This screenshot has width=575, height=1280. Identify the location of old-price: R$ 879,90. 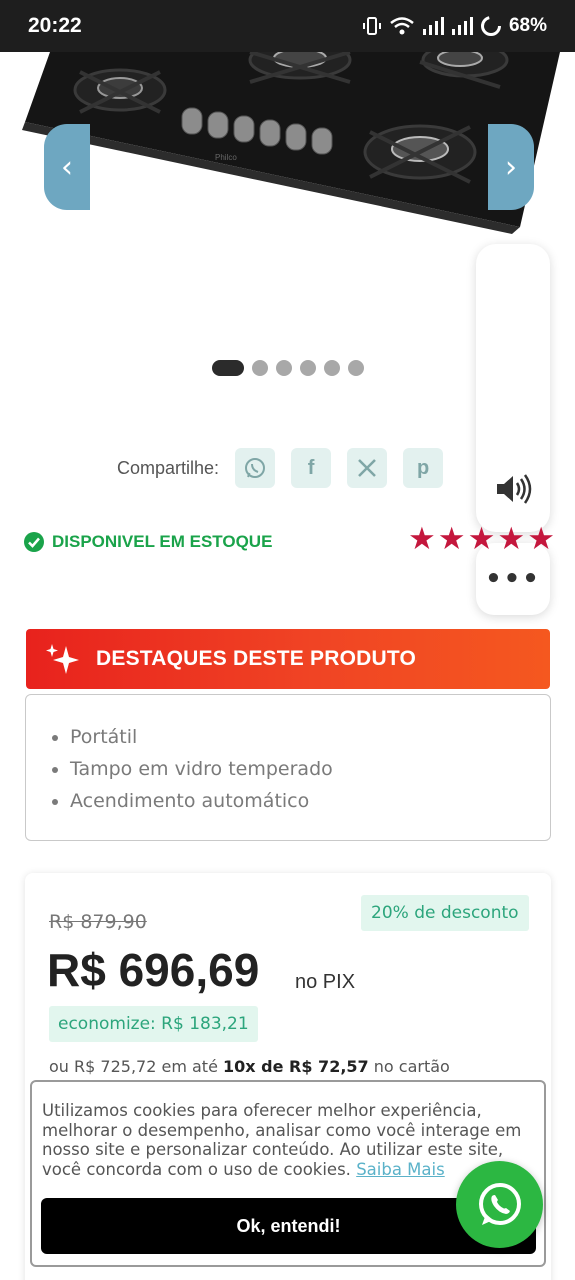
(98, 922).